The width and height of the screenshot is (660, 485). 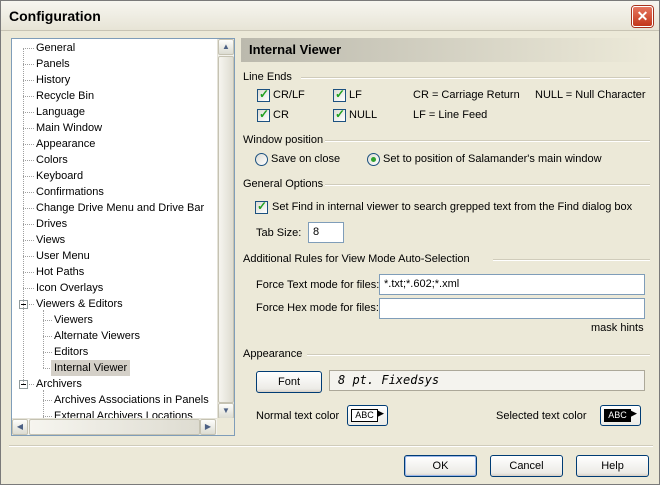 I want to click on tree-item: Panels, so click(x=53, y=64).